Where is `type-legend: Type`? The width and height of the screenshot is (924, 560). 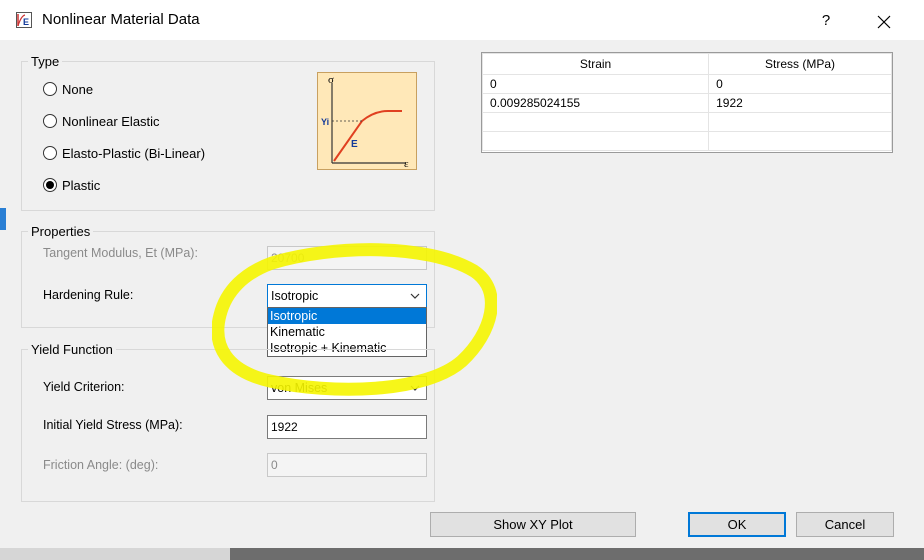
type-legend: Type is located at coordinates (45, 61).